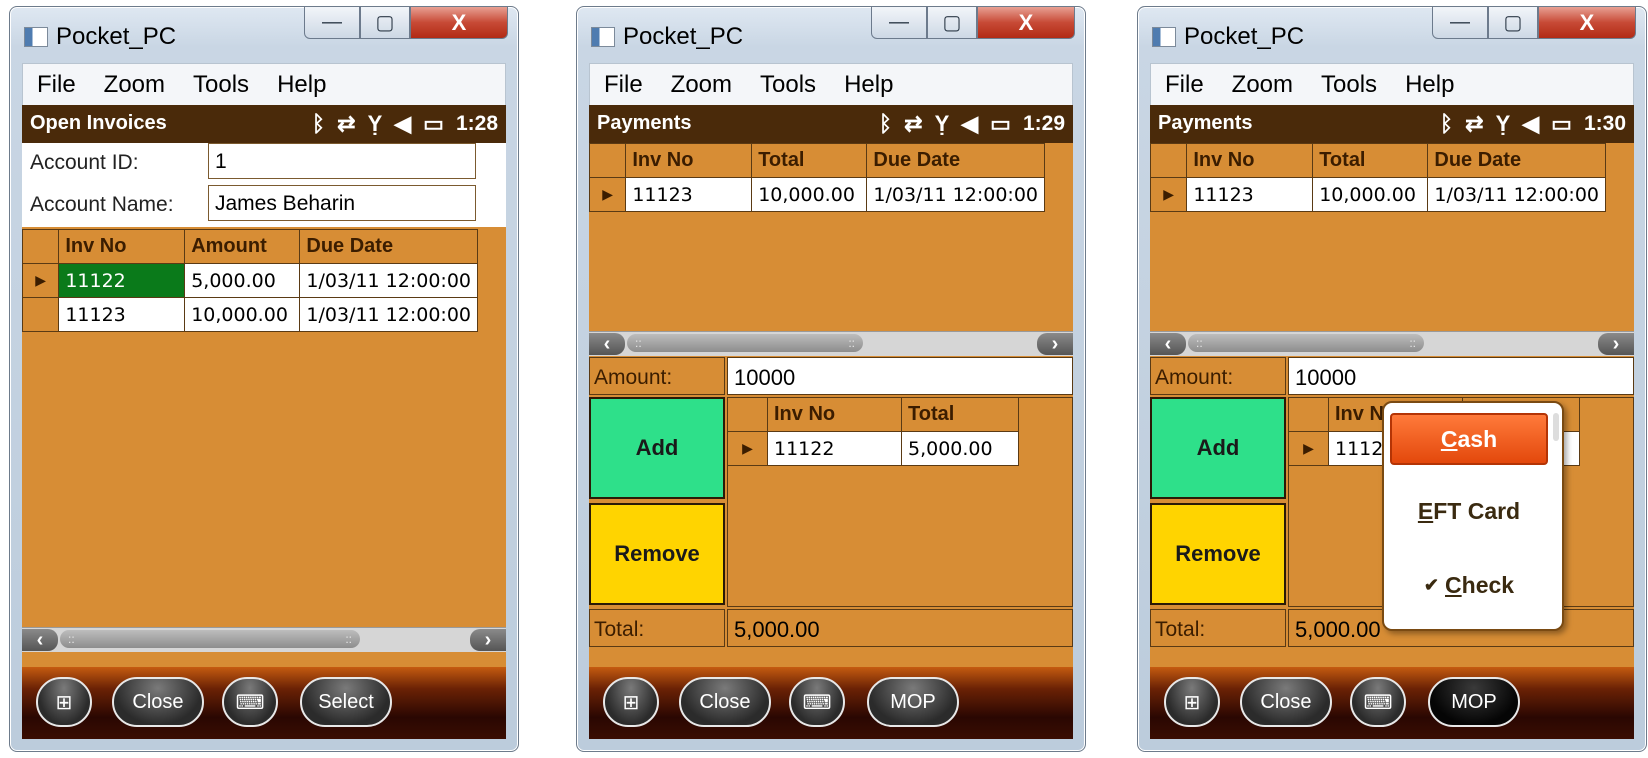  What do you see at coordinates (1431, 584) in the screenshot?
I see `checkmark-icon: ✔` at bounding box center [1431, 584].